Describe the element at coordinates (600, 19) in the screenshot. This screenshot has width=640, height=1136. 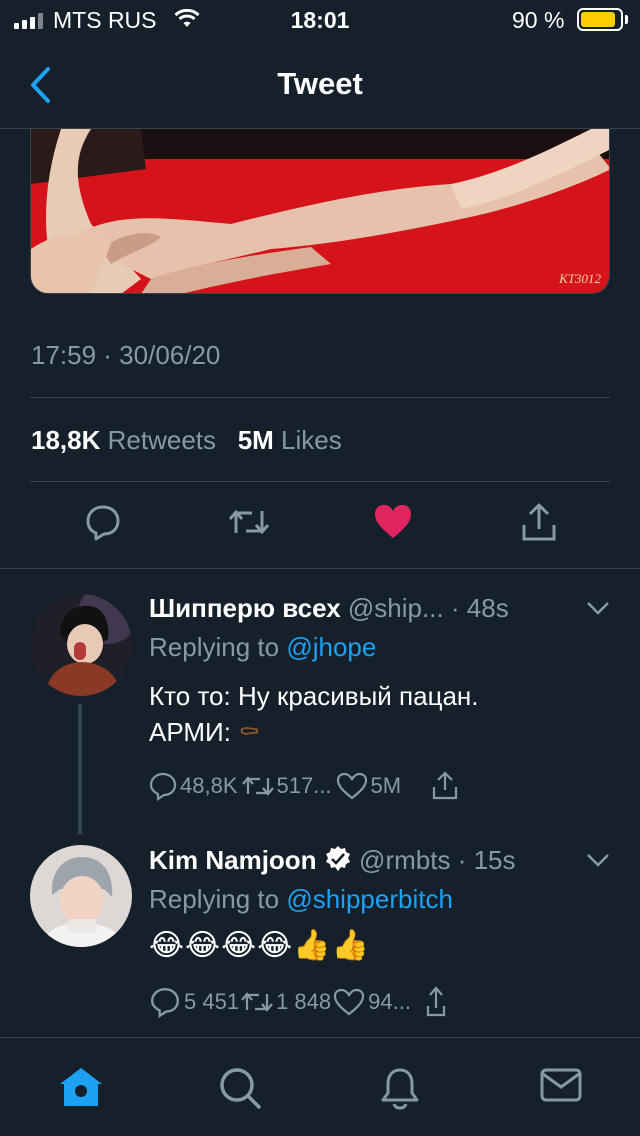
I see `battery-icon` at that location.